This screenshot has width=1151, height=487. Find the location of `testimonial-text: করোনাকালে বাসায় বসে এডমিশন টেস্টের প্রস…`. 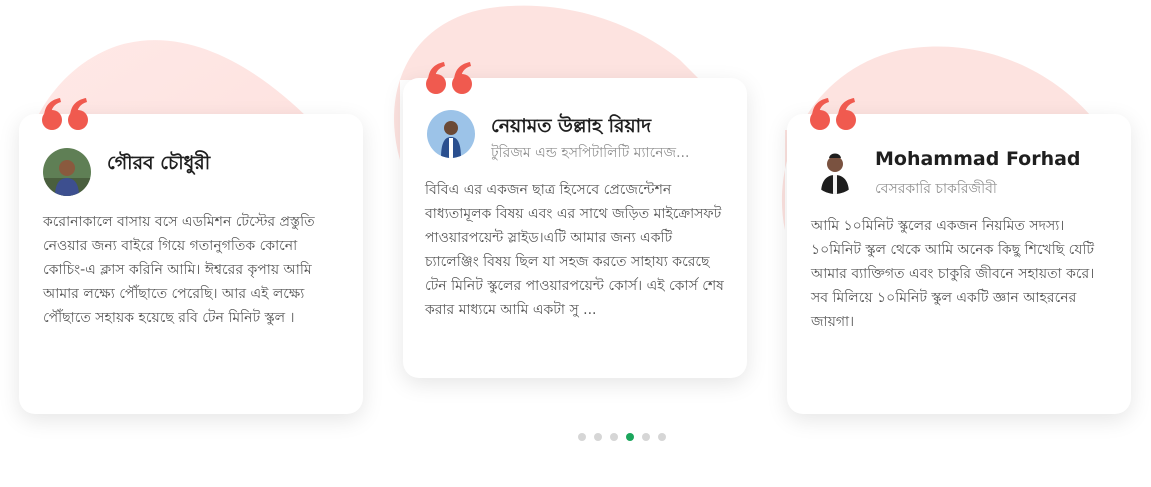

testimonial-text: করোনাকালে বাসায় বসে এডমিশন টেস্টের প্রস… is located at coordinates (179, 270).